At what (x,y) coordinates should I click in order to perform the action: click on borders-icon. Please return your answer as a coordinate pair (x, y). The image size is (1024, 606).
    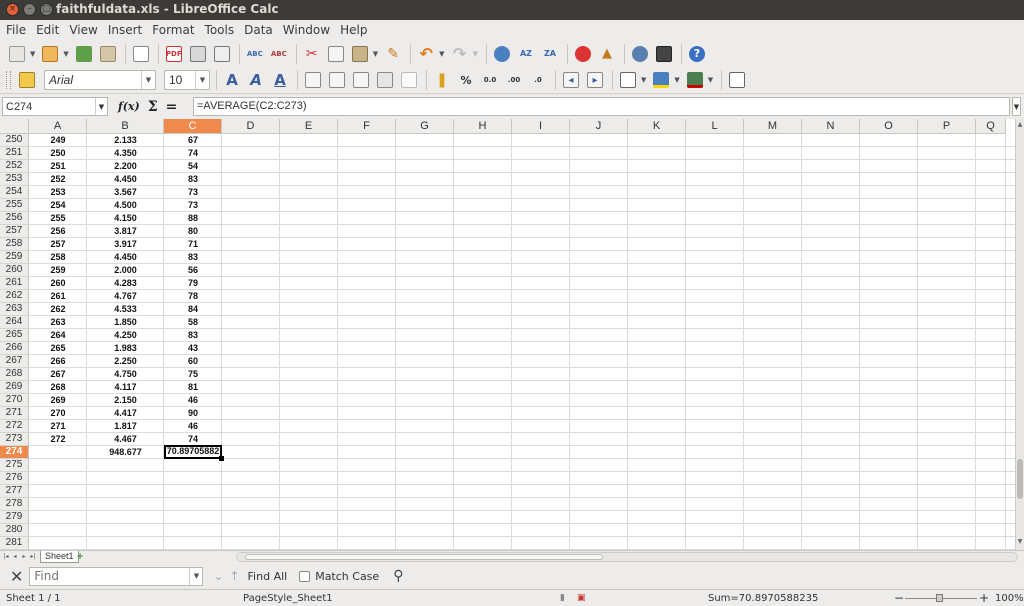
    Looking at the image, I should click on (628, 80).